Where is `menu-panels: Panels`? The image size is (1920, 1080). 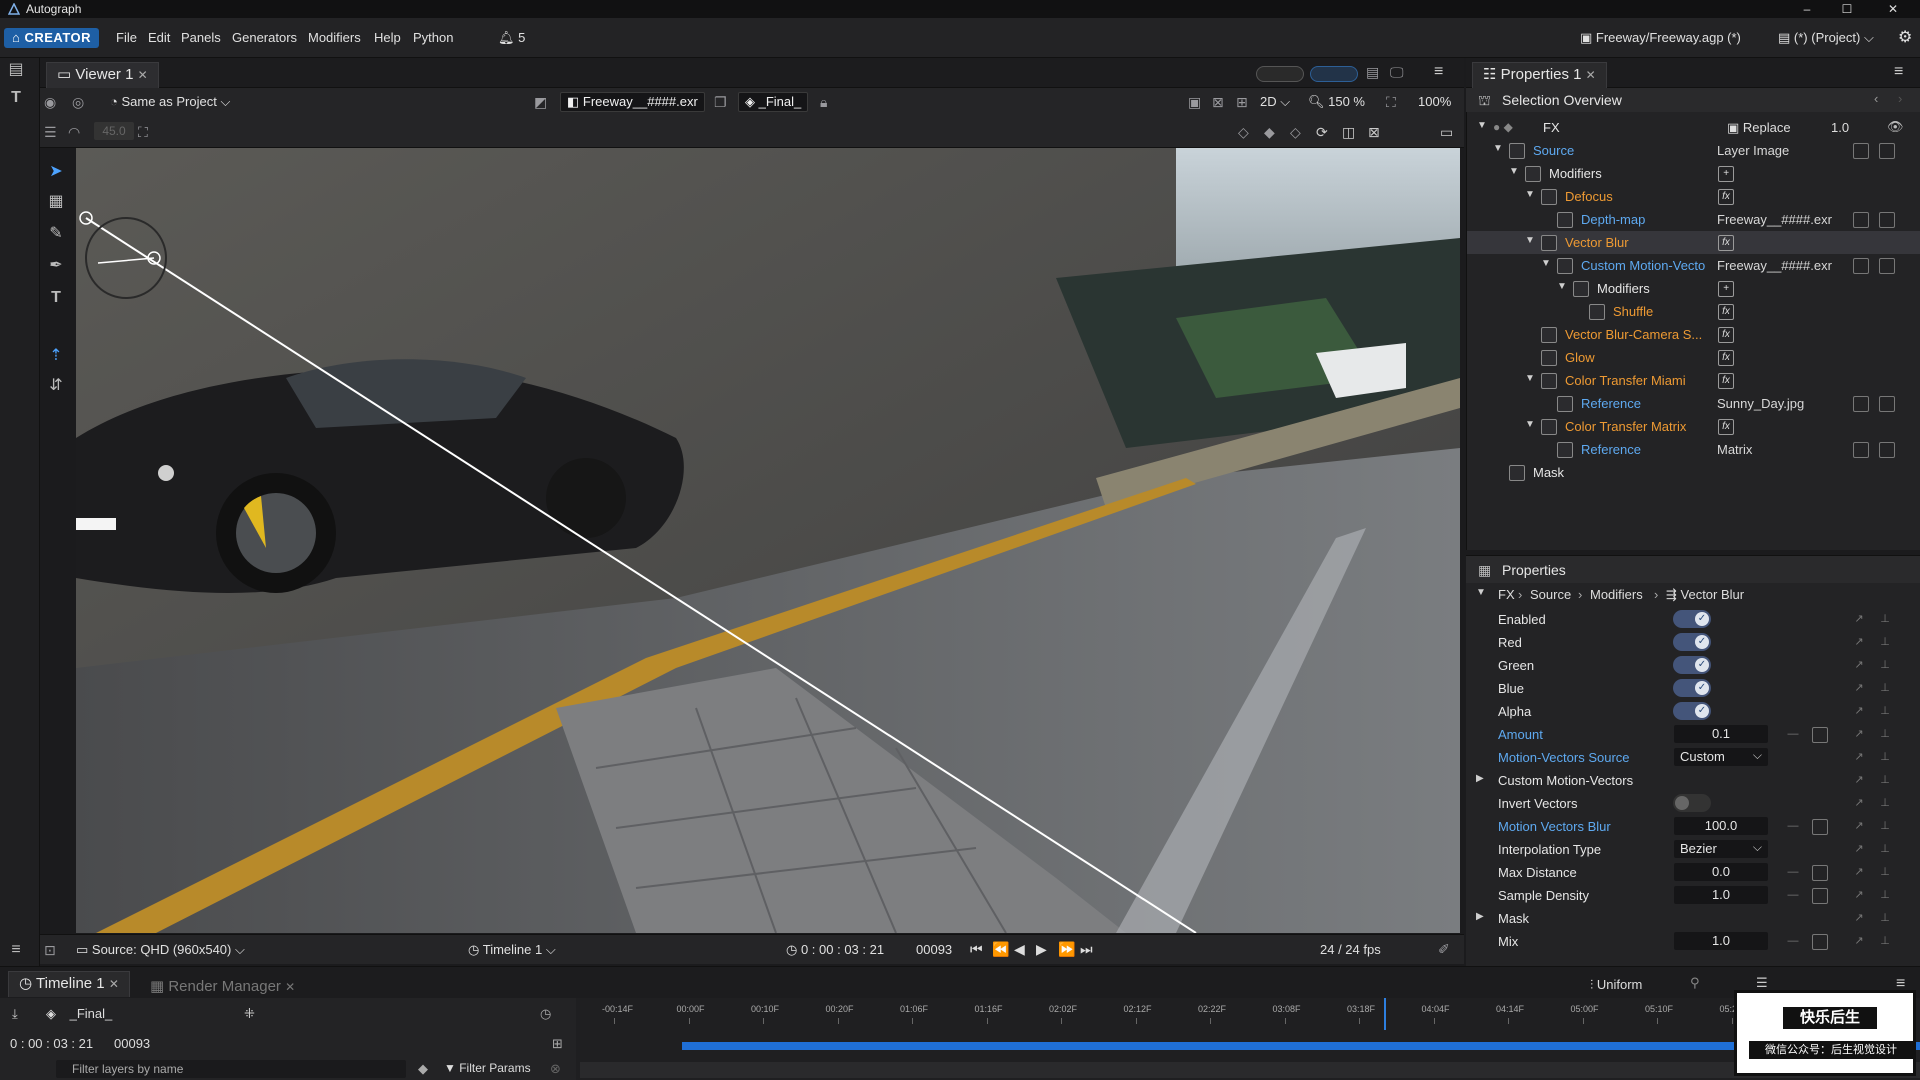
menu-panels: Panels is located at coordinates (201, 37).